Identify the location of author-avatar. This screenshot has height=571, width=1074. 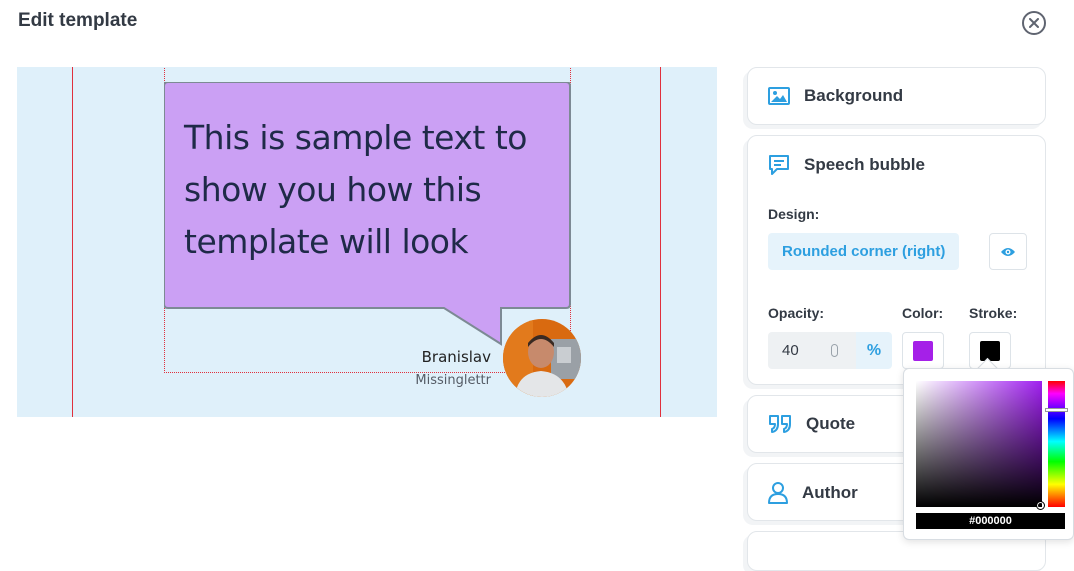
(542, 358).